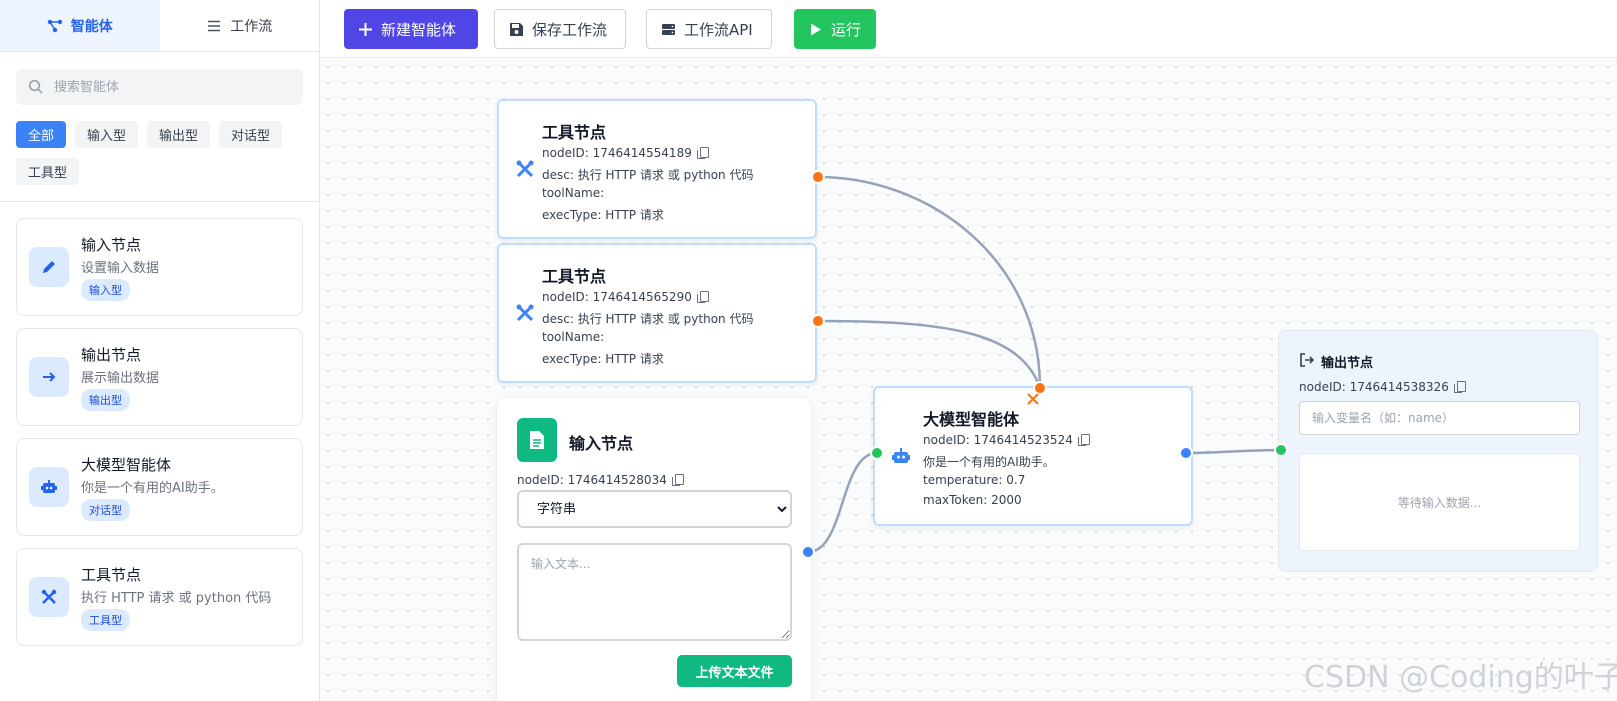 The image size is (1617, 701). Describe the element at coordinates (1460, 677) in the screenshot. I see `watermark: CSDN @Coding的叶子` at that location.